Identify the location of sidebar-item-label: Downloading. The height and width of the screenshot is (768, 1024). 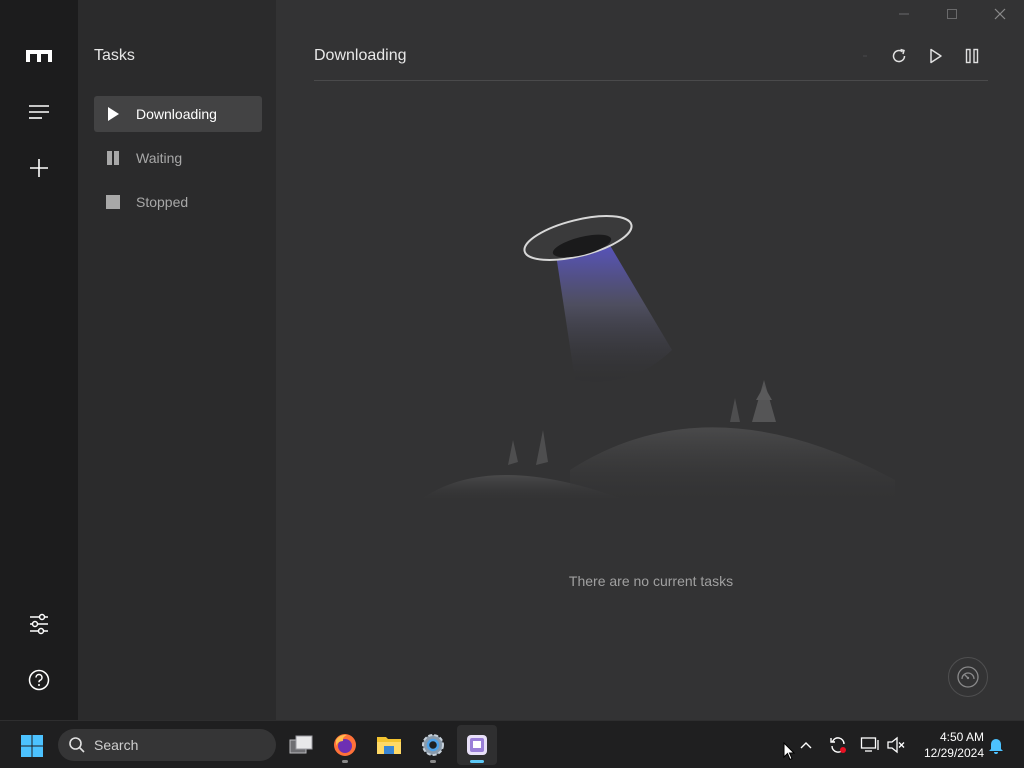
(176, 114).